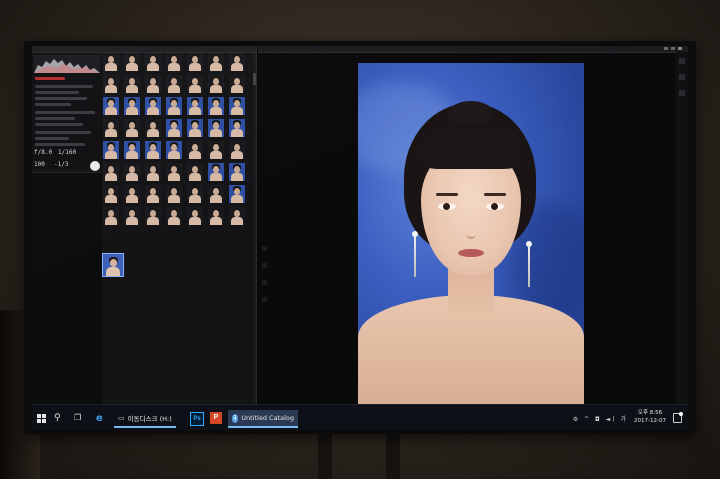 This screenshot has height=479, width=720. Describe the element at coordinates (61, 164) in the screenshot. I see `exposure-compensation-value: -1/3` at that location.